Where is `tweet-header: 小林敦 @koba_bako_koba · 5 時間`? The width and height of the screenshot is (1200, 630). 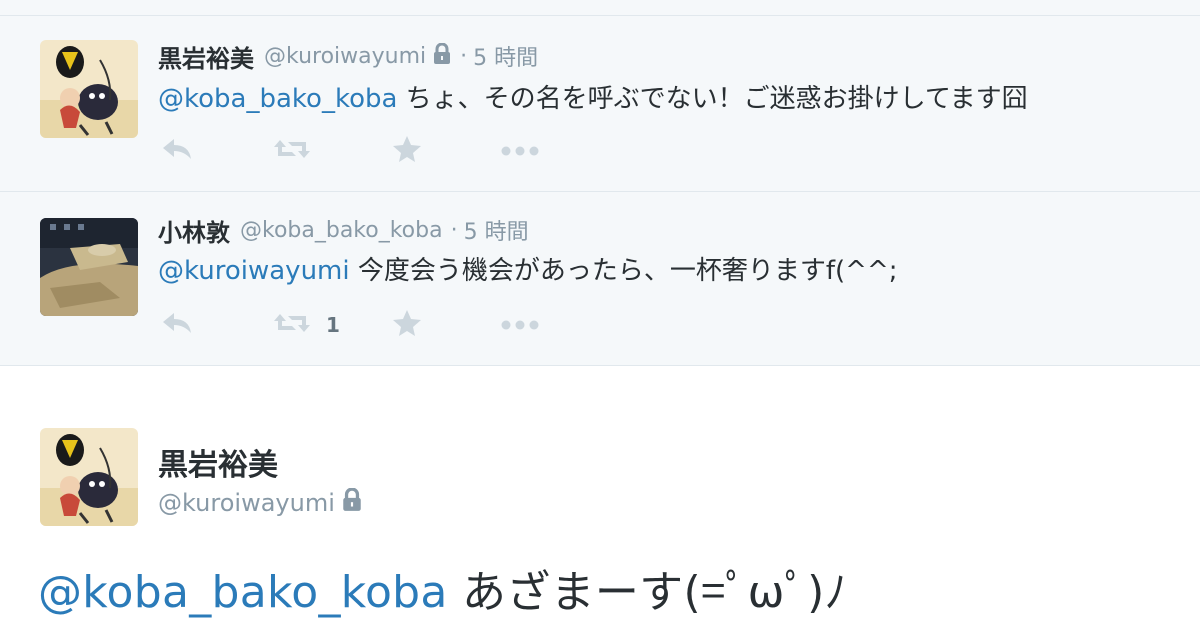 tweet-header: 小林敦 @koba_bako_koba · 5 時間 is located at coordinates (343, 230).